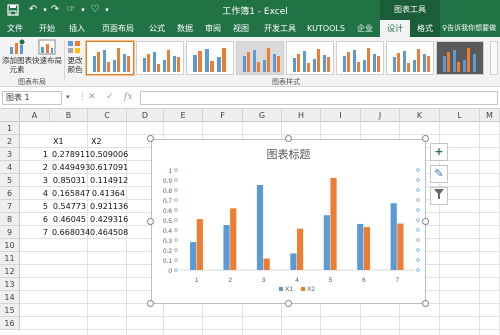  I want to click on cell-a: 3, so click(42, 180).